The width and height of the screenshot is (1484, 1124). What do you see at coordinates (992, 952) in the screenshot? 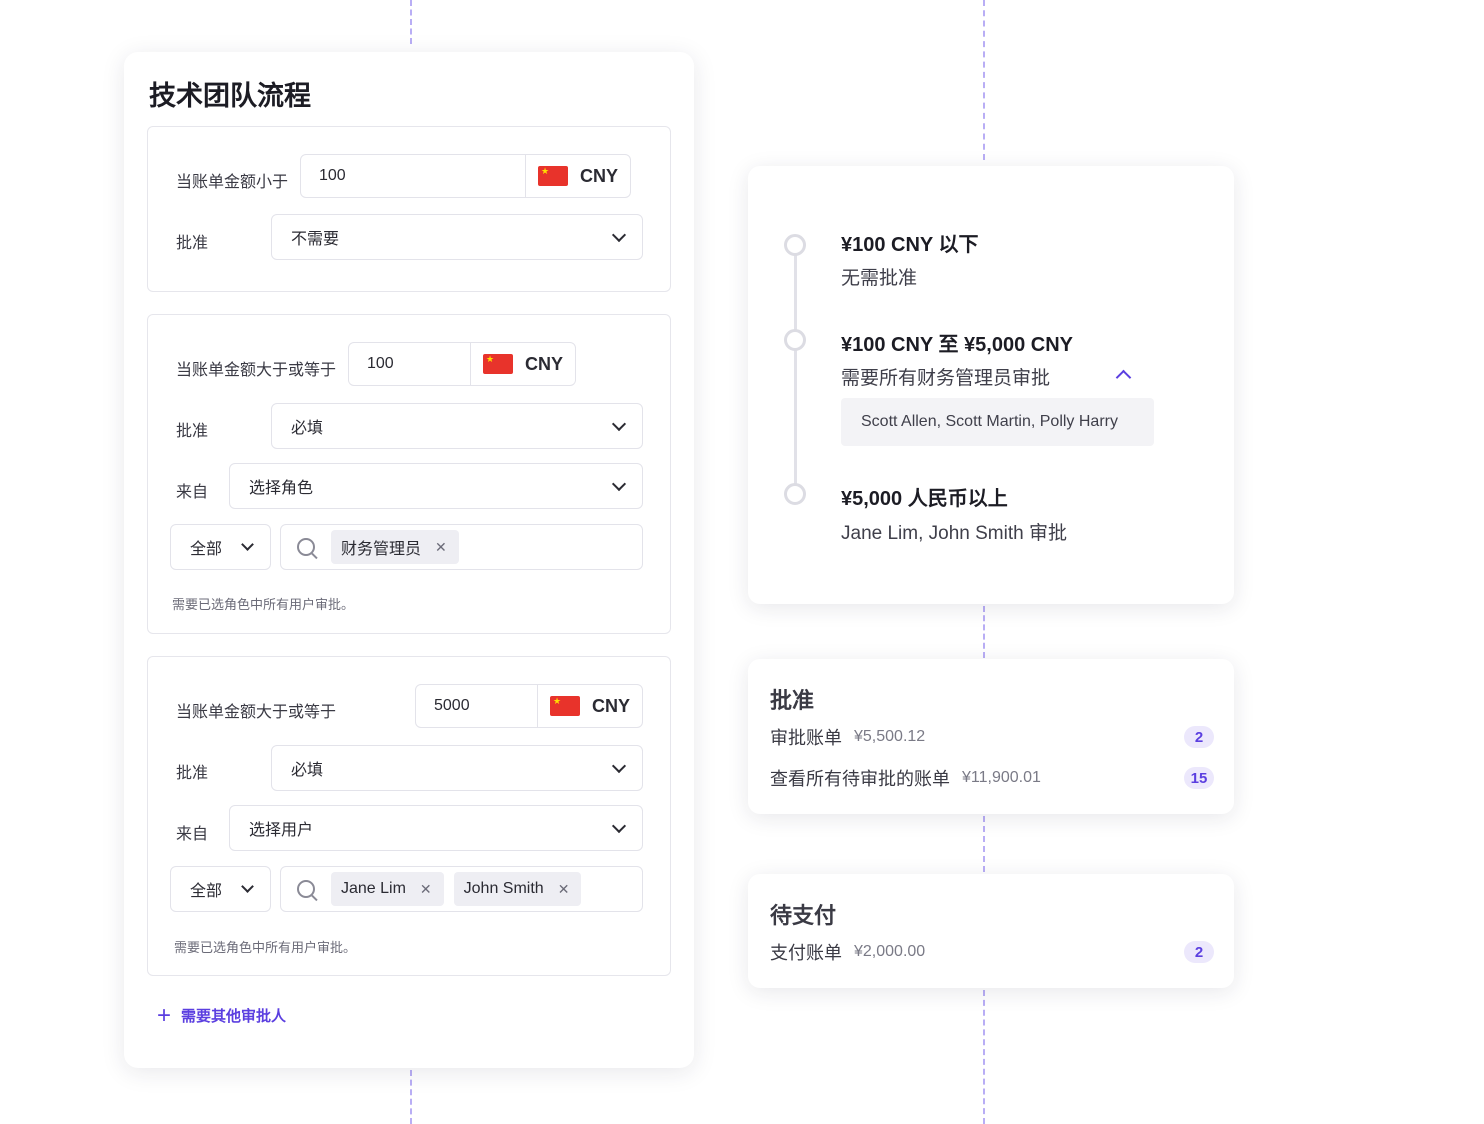
I see `payment-row: 支付账单 ¥2,000.00 2` at bounding box center [992, 952].